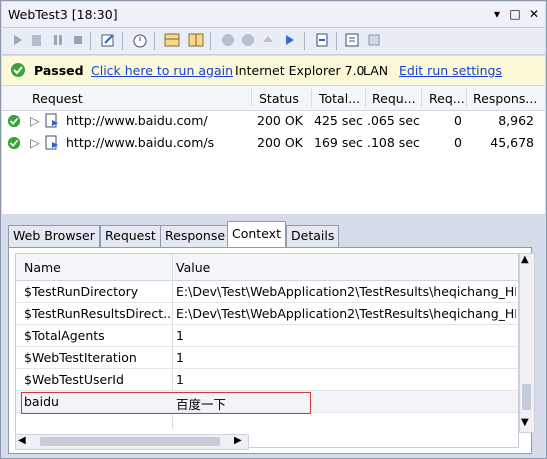 The width and height of the screenshot is (547, 459). Describe the element at coordinates (137, 120) in the screenshot. I see `request-url: http://www.baidu.com/` at that location.